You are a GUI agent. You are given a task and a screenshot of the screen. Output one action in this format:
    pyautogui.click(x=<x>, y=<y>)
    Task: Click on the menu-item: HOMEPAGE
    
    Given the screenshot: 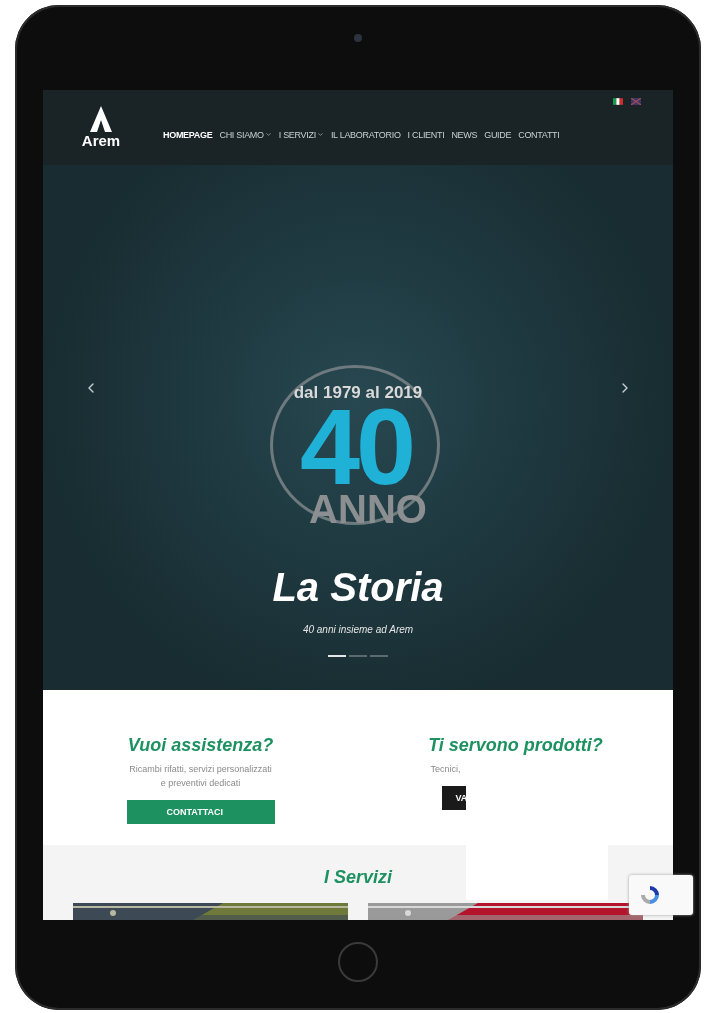 What is the action you would take?
    pyautogui.click(x=188, y=134)
    